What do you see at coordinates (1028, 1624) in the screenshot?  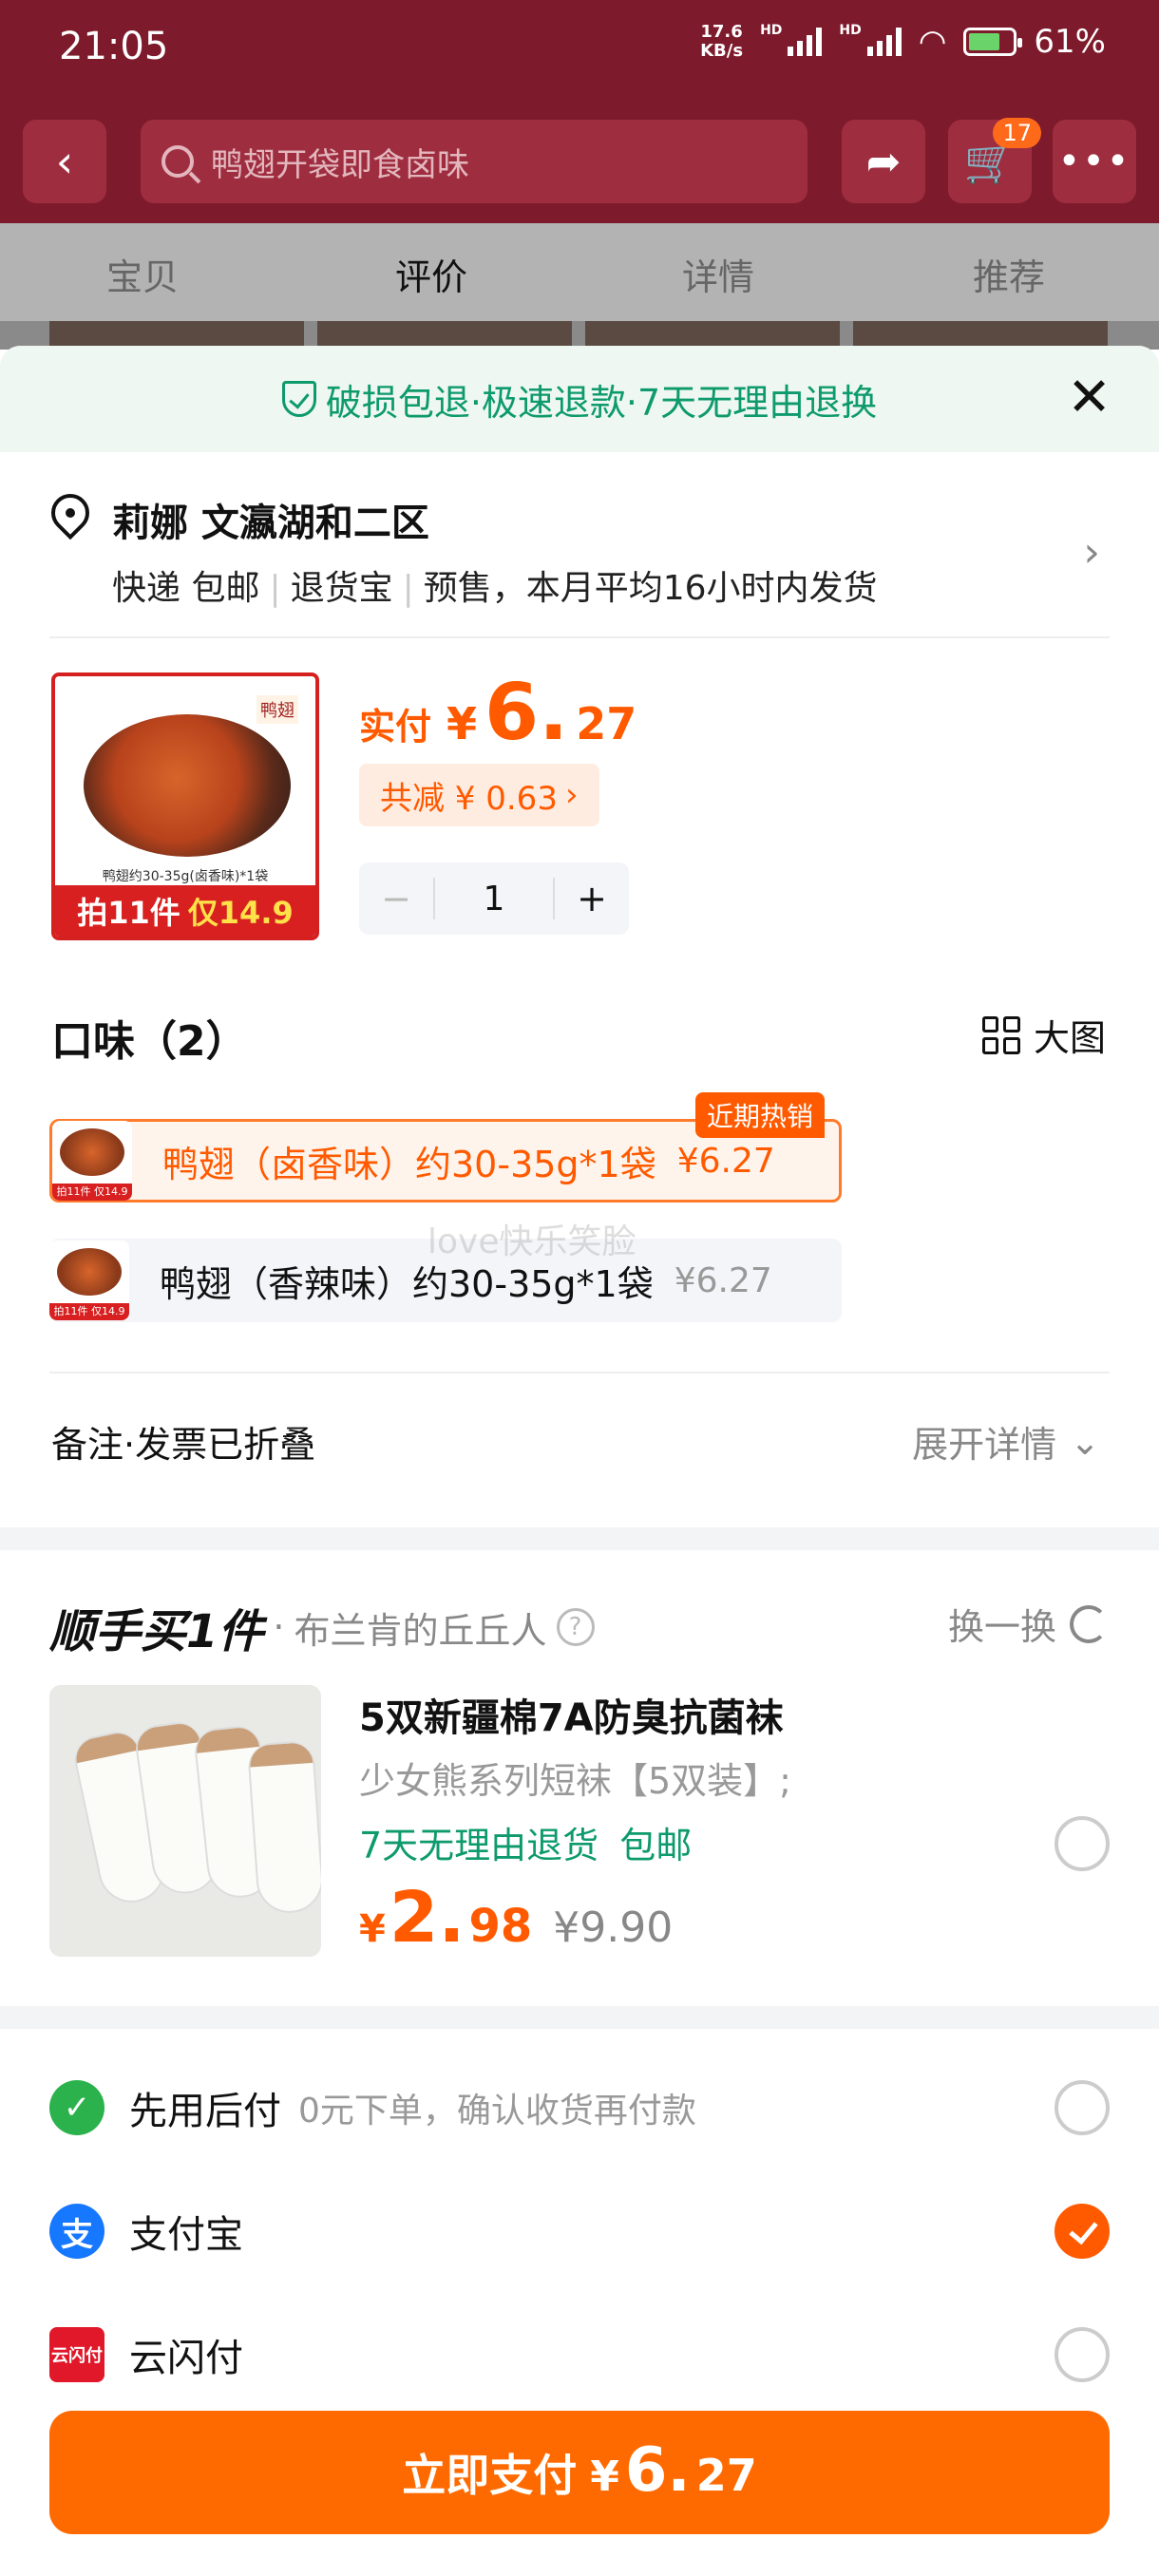 I see `swap-button: 换一换` at bounding box center [1028, 1624].